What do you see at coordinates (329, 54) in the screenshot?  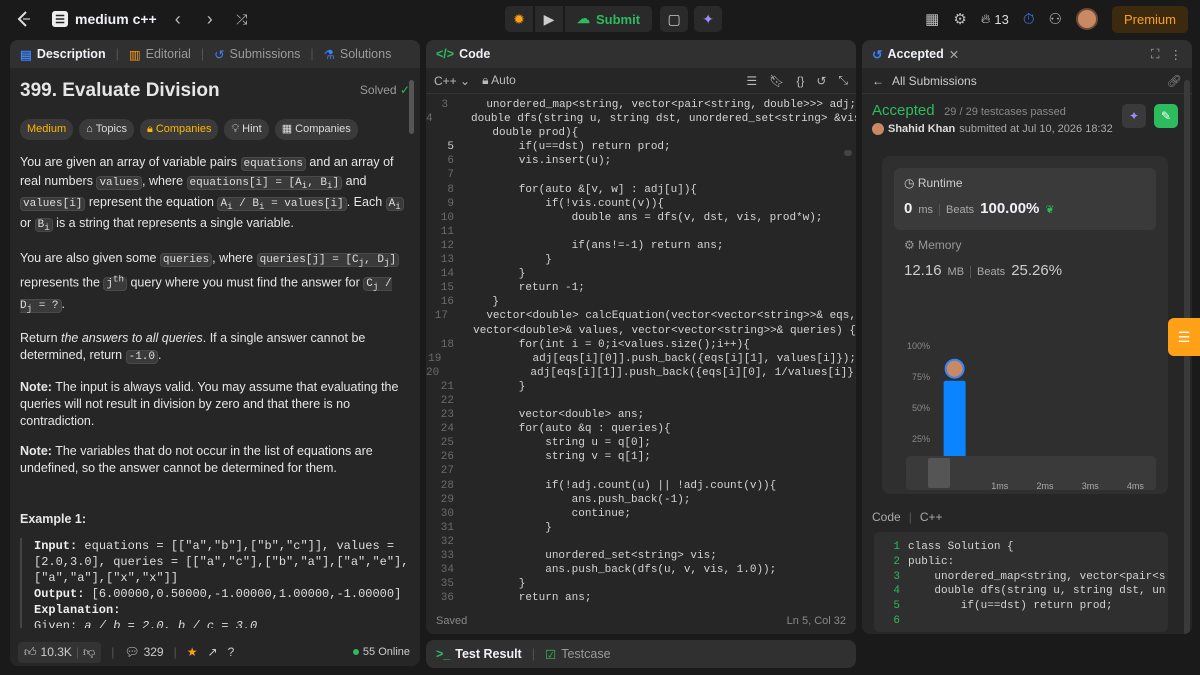 I see `flask-icon: ⚗` at bounding box center [329, 54].